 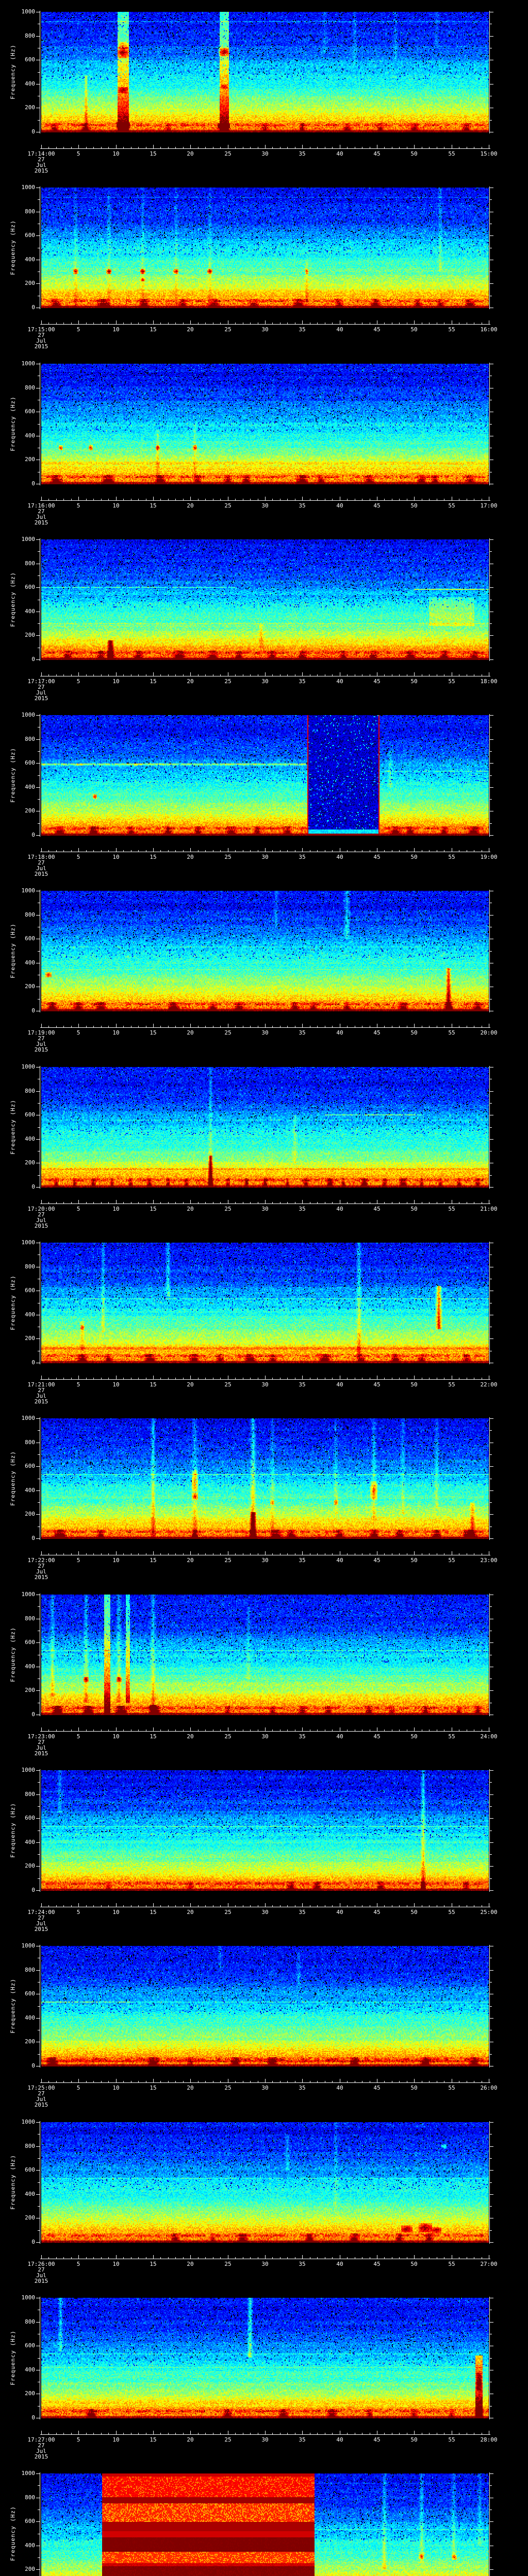 What do you see at coordinates (489, 153) in the screenshot?
I see `end-time-label: 15:00` at bounding box center [489, 153].